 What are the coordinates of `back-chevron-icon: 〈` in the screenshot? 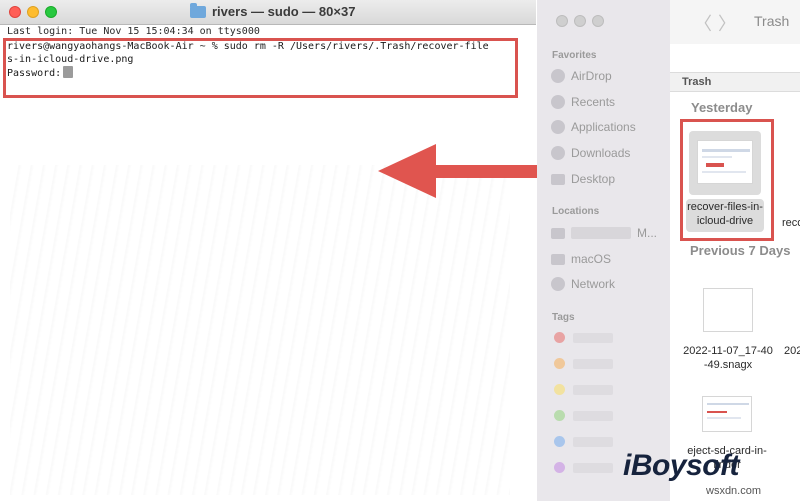 It's located at (703, 23).